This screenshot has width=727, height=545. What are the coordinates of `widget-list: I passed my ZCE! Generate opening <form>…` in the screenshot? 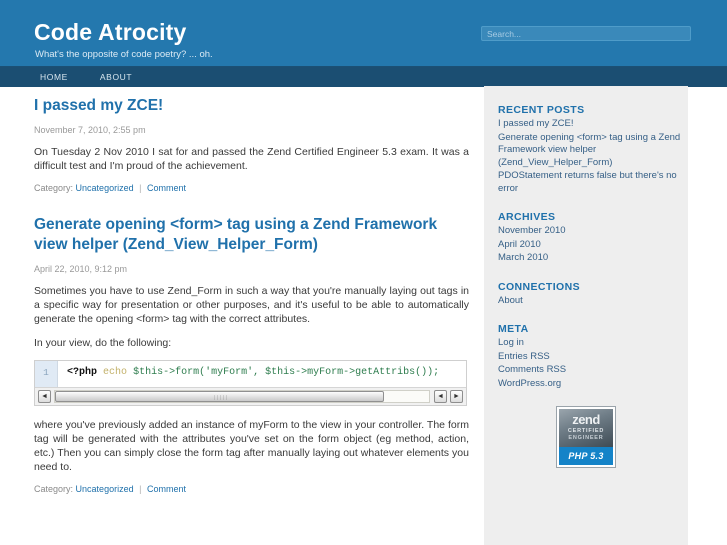 It's located at (593, 156).